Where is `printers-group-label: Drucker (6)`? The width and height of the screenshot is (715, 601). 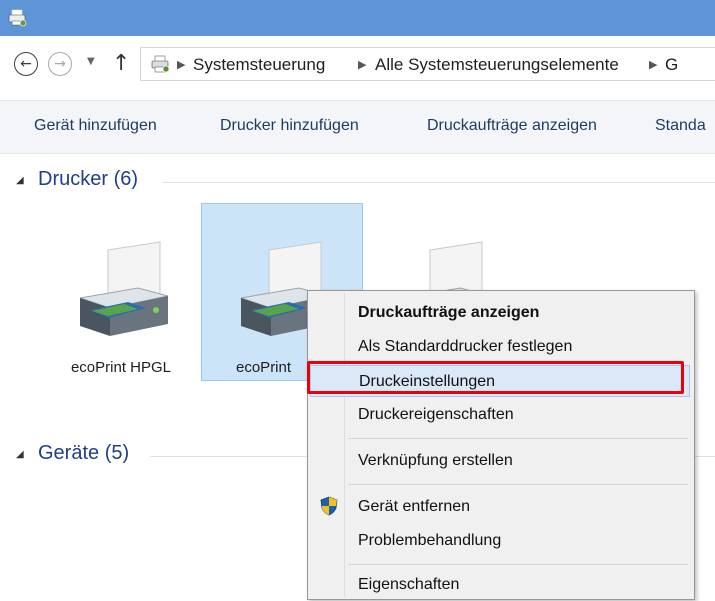 printers-group-label: Drucker (6) is located at coordinates (88, 179).